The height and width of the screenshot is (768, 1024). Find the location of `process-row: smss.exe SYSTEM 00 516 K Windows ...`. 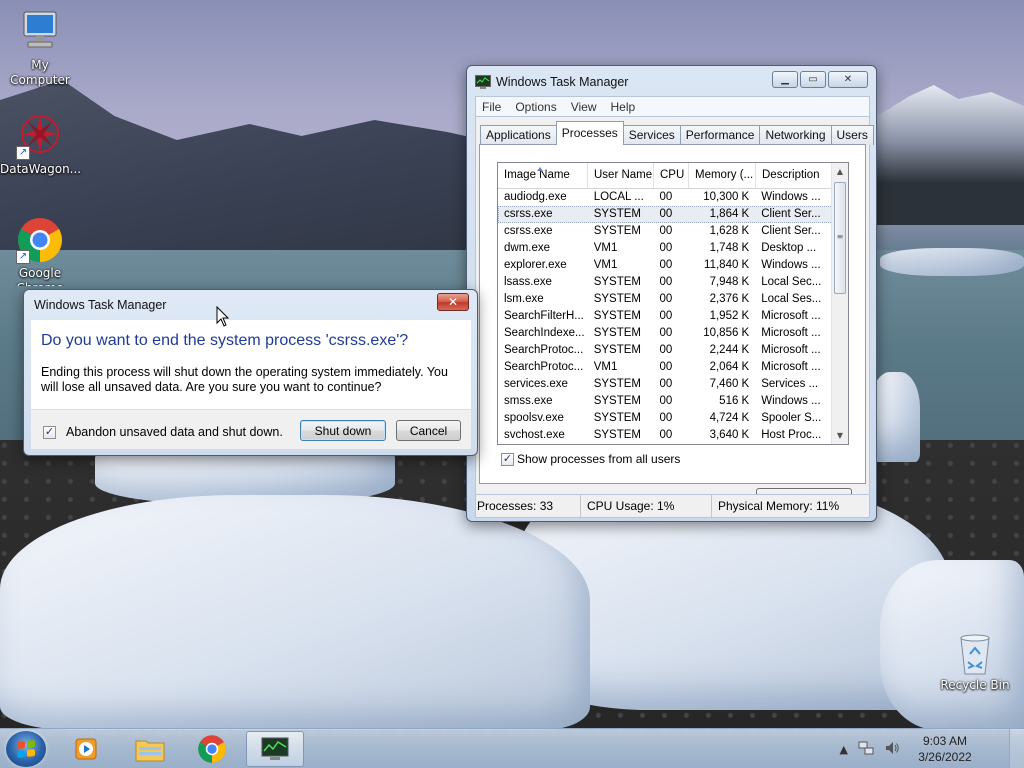

process-row: smss.exe SYSTEM 00 516 K Windows ... is located at coordinates (665, 401).